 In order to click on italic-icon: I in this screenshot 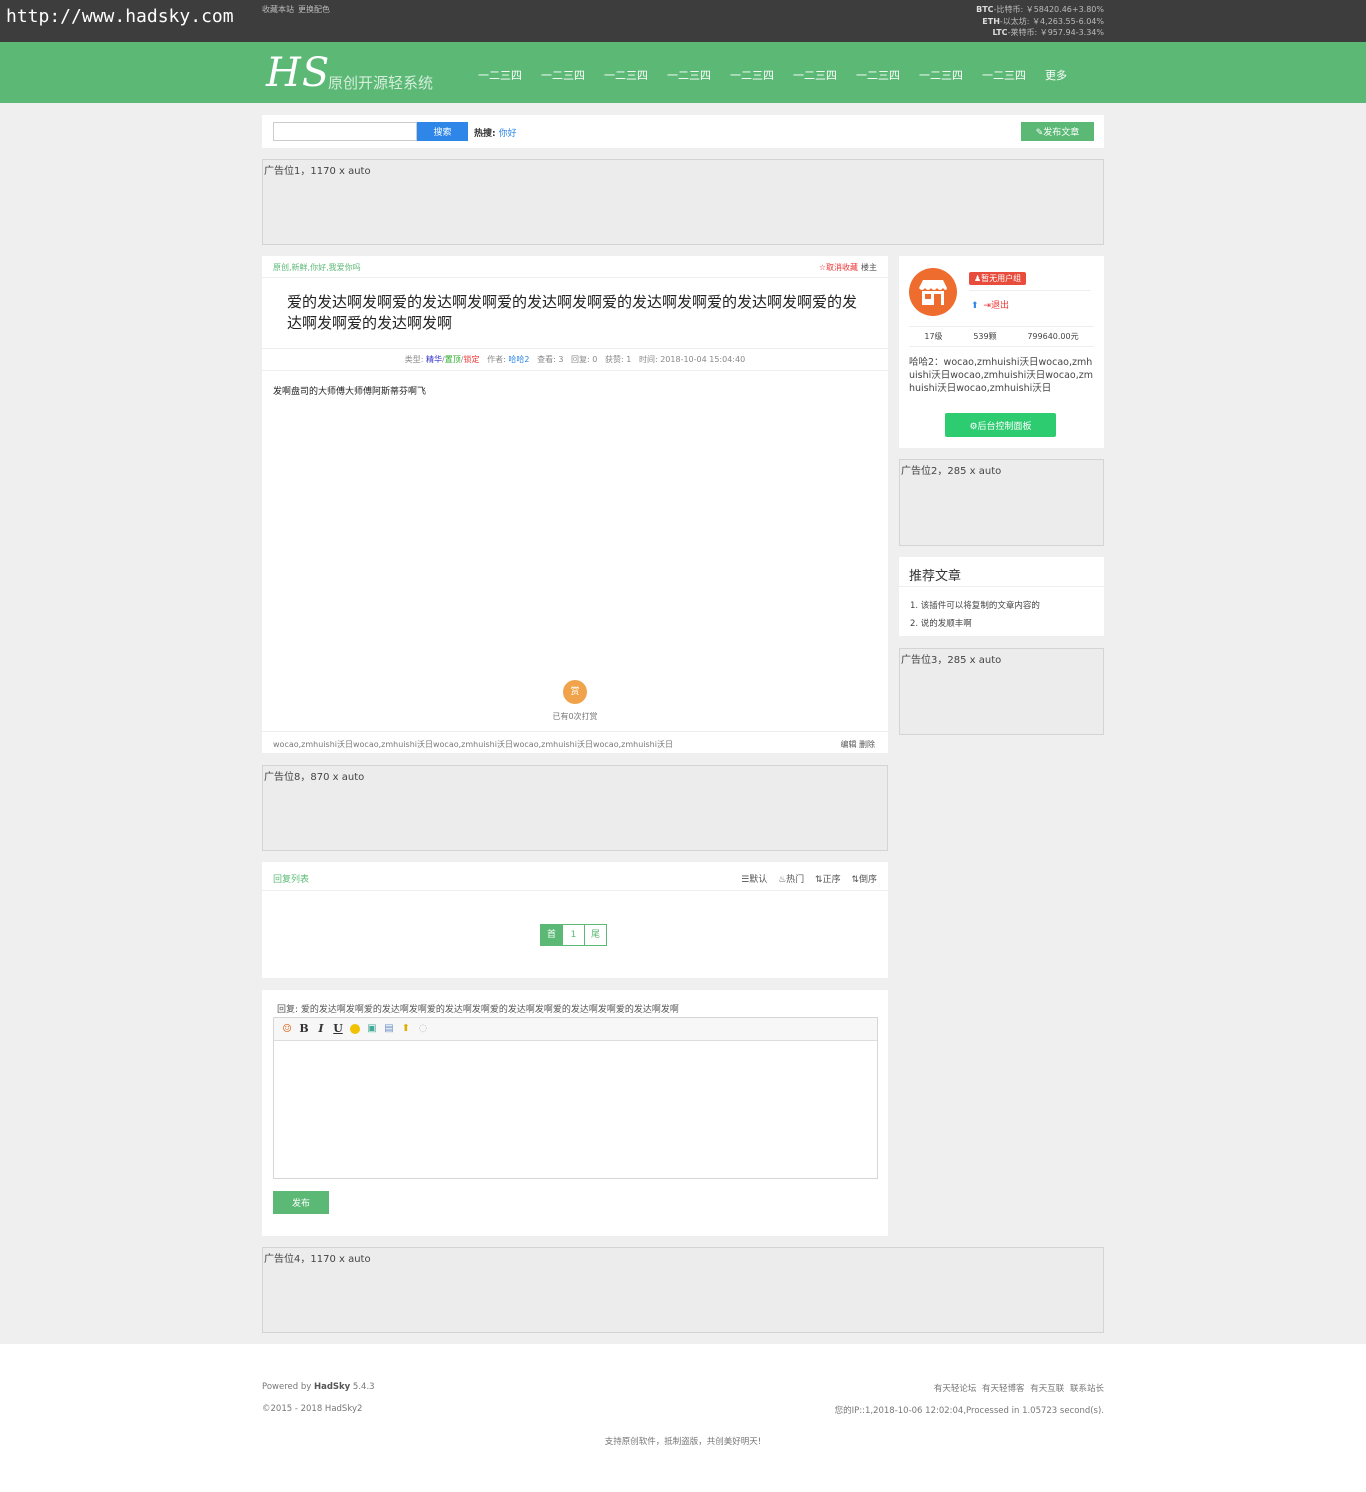, I will do `click(321, 1029)`.